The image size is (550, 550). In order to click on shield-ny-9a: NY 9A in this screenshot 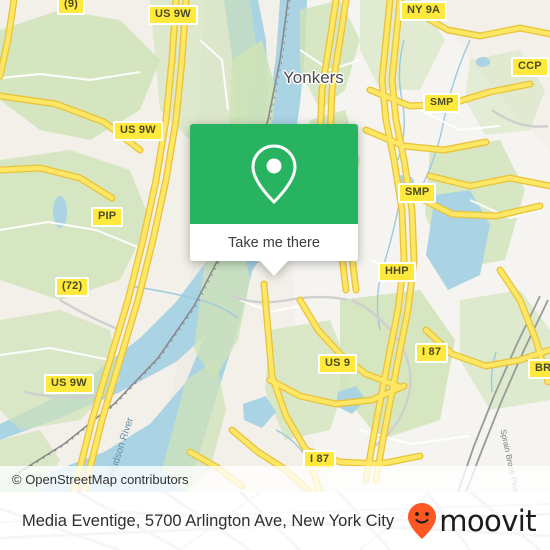, I will do `click(424, 11)`.